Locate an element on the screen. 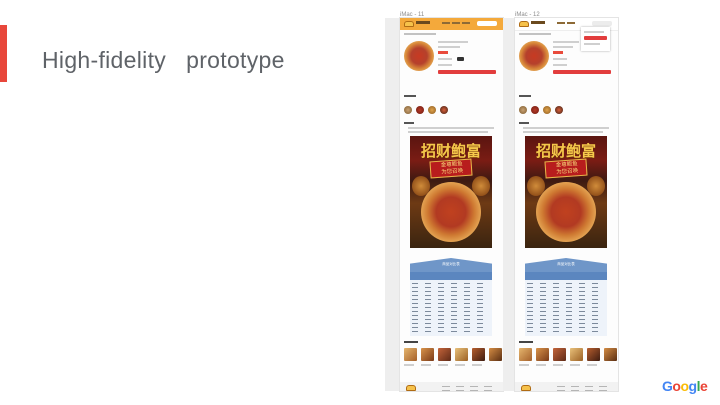 The image size is (720, 405). size-option is located at coordinates (460, 59).